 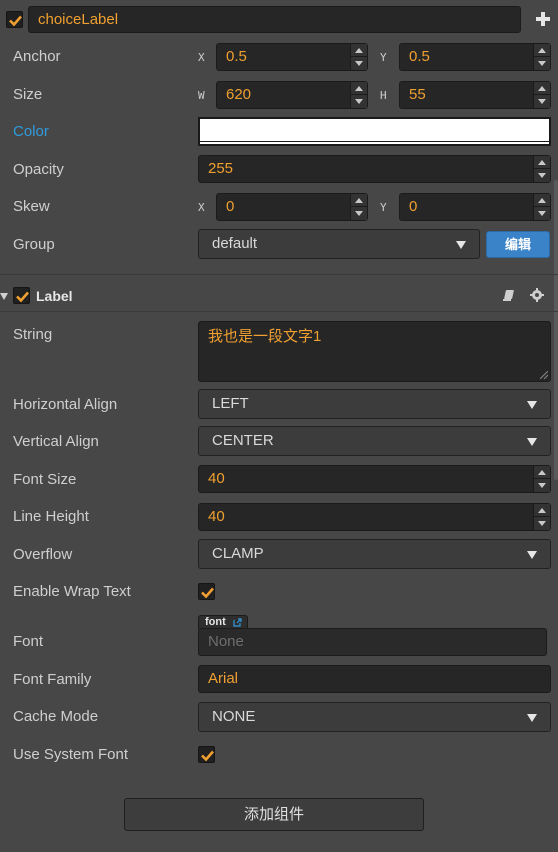 I want to click on group-select: default, so click(x=339, y=244).